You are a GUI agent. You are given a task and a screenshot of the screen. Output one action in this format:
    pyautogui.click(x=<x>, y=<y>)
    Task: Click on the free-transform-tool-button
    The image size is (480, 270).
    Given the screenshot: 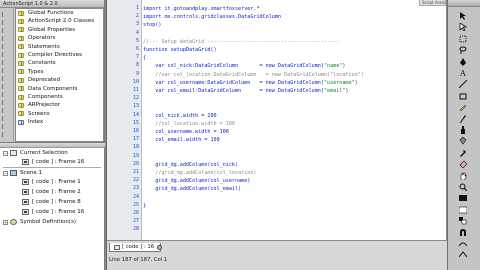 What is the action you would take?
    pyautogui.click(x=463, y=38)
    